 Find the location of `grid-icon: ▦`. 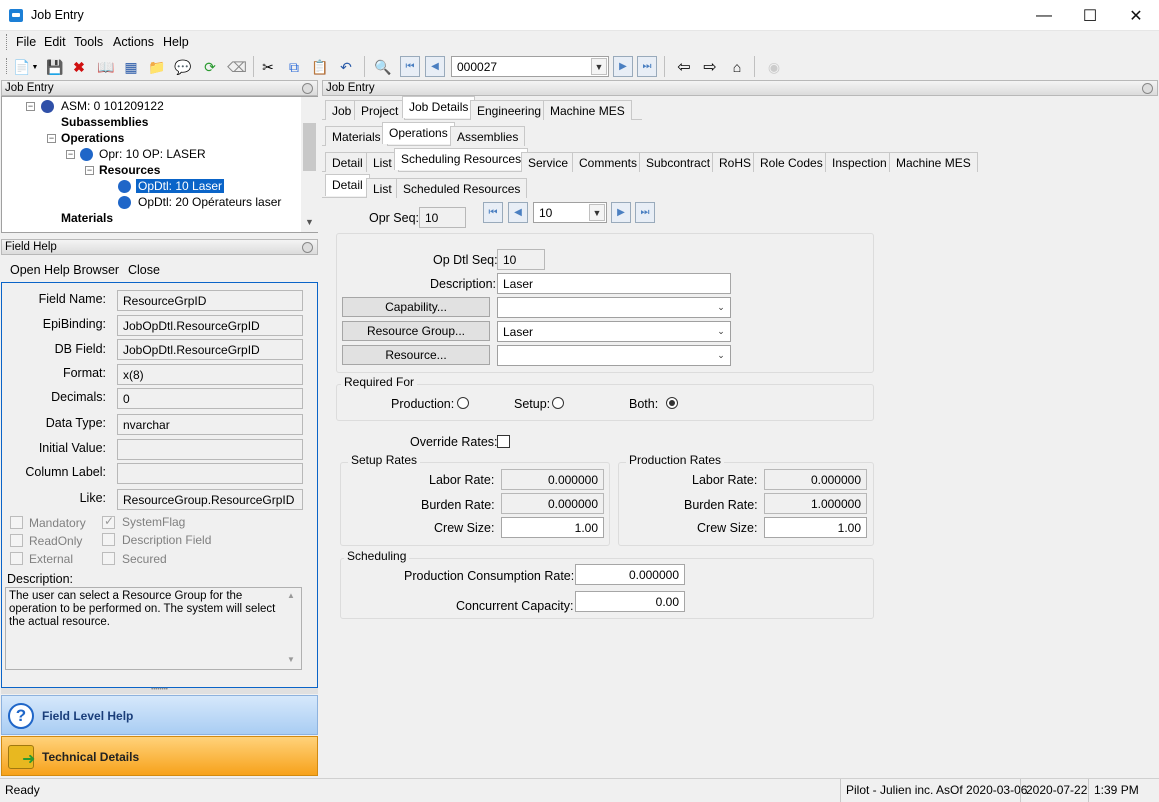

grid-icon: ▦ is located at coordinates (131, 67).